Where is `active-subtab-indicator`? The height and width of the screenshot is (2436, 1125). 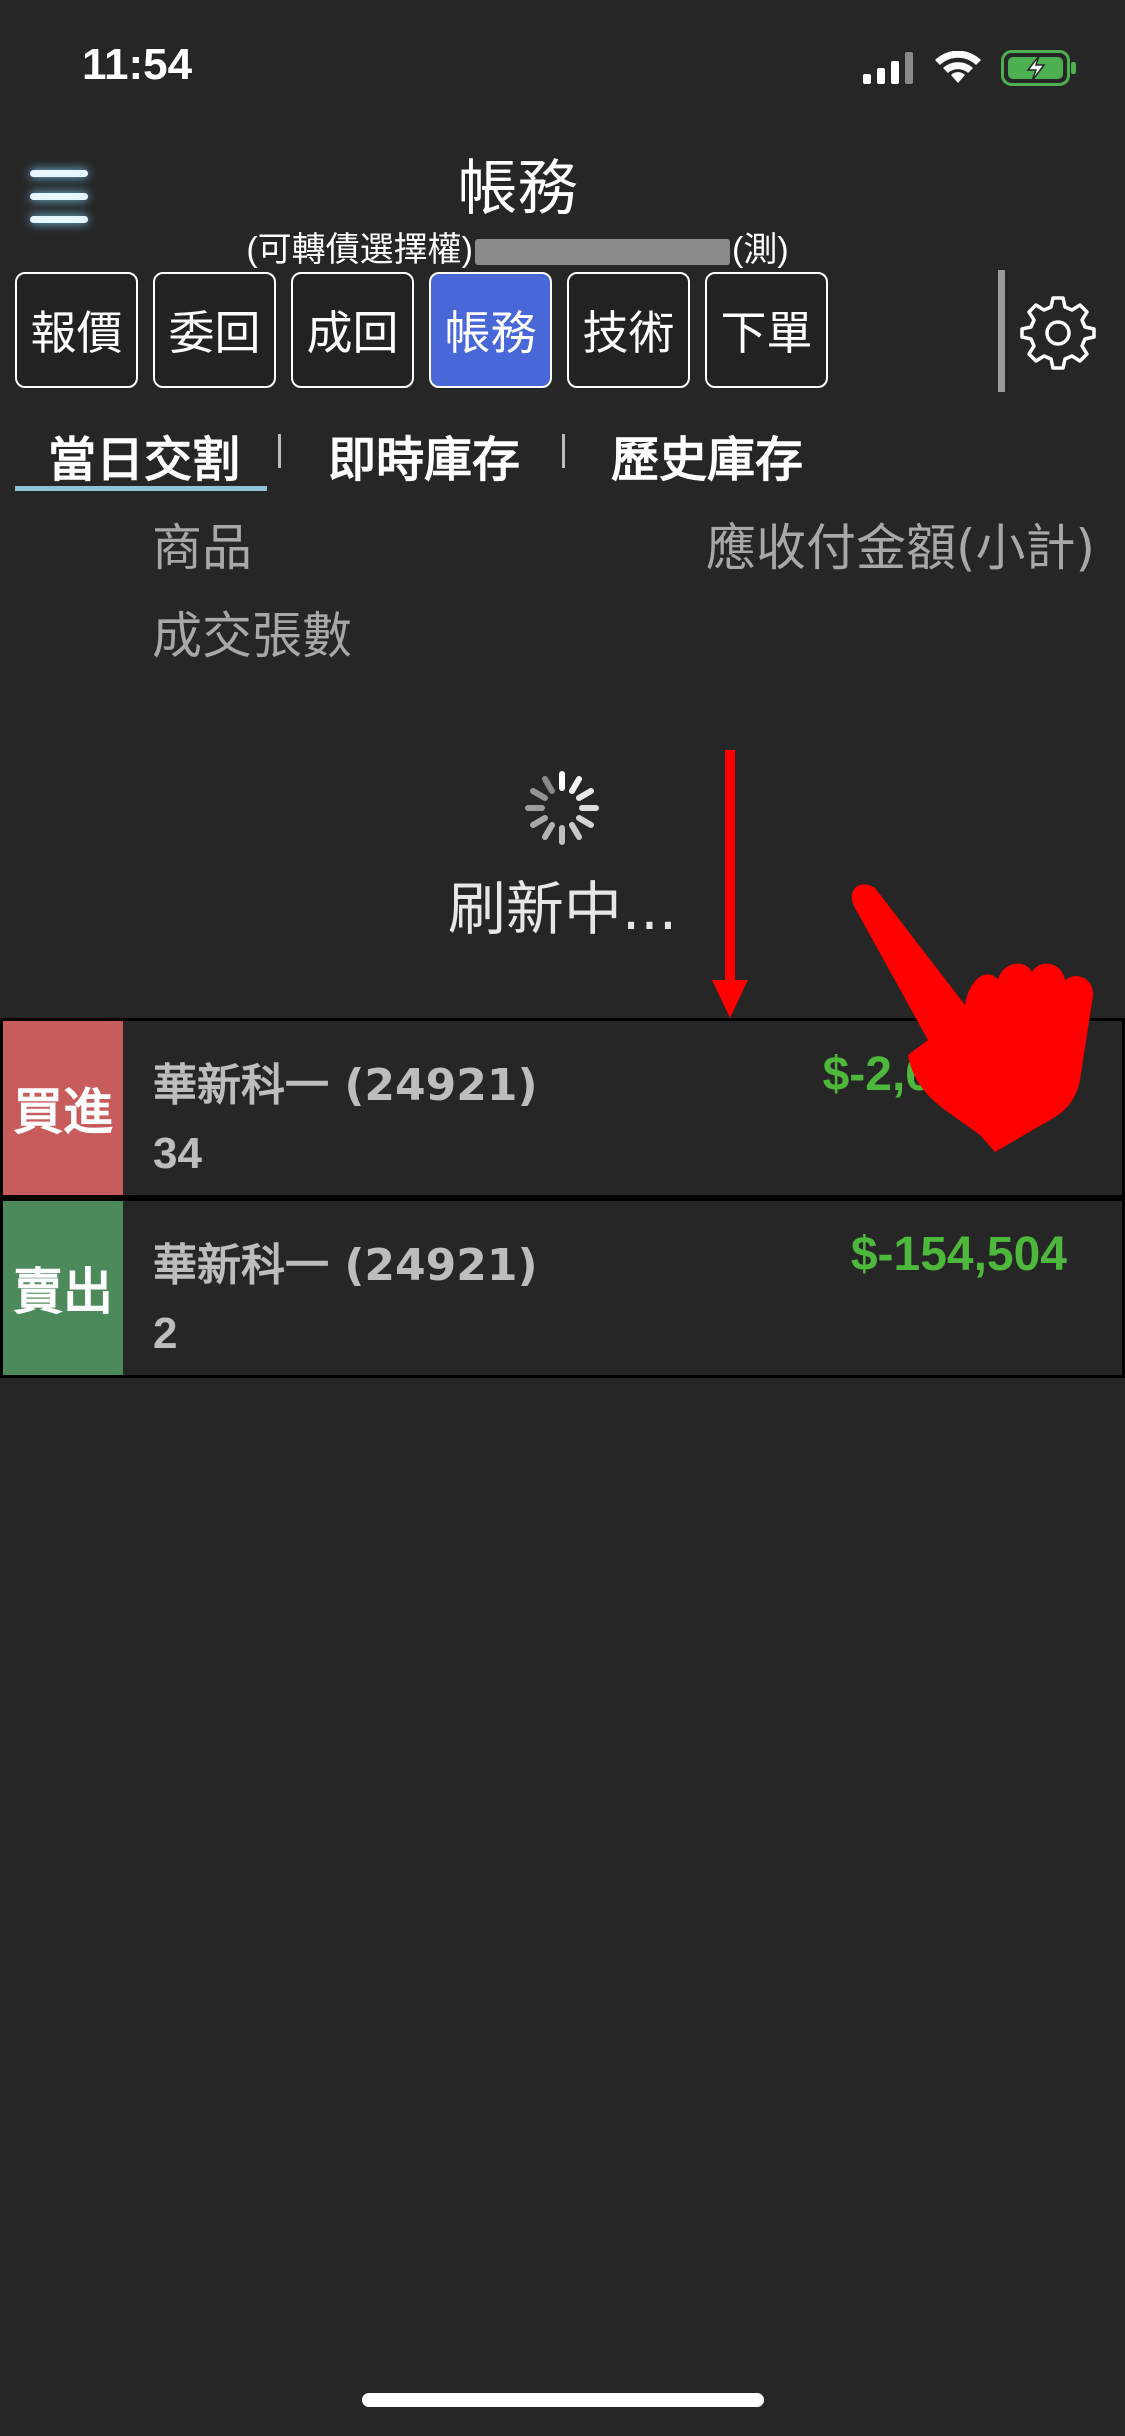
active-subtab-indicator is located at coordinates (141, 488).